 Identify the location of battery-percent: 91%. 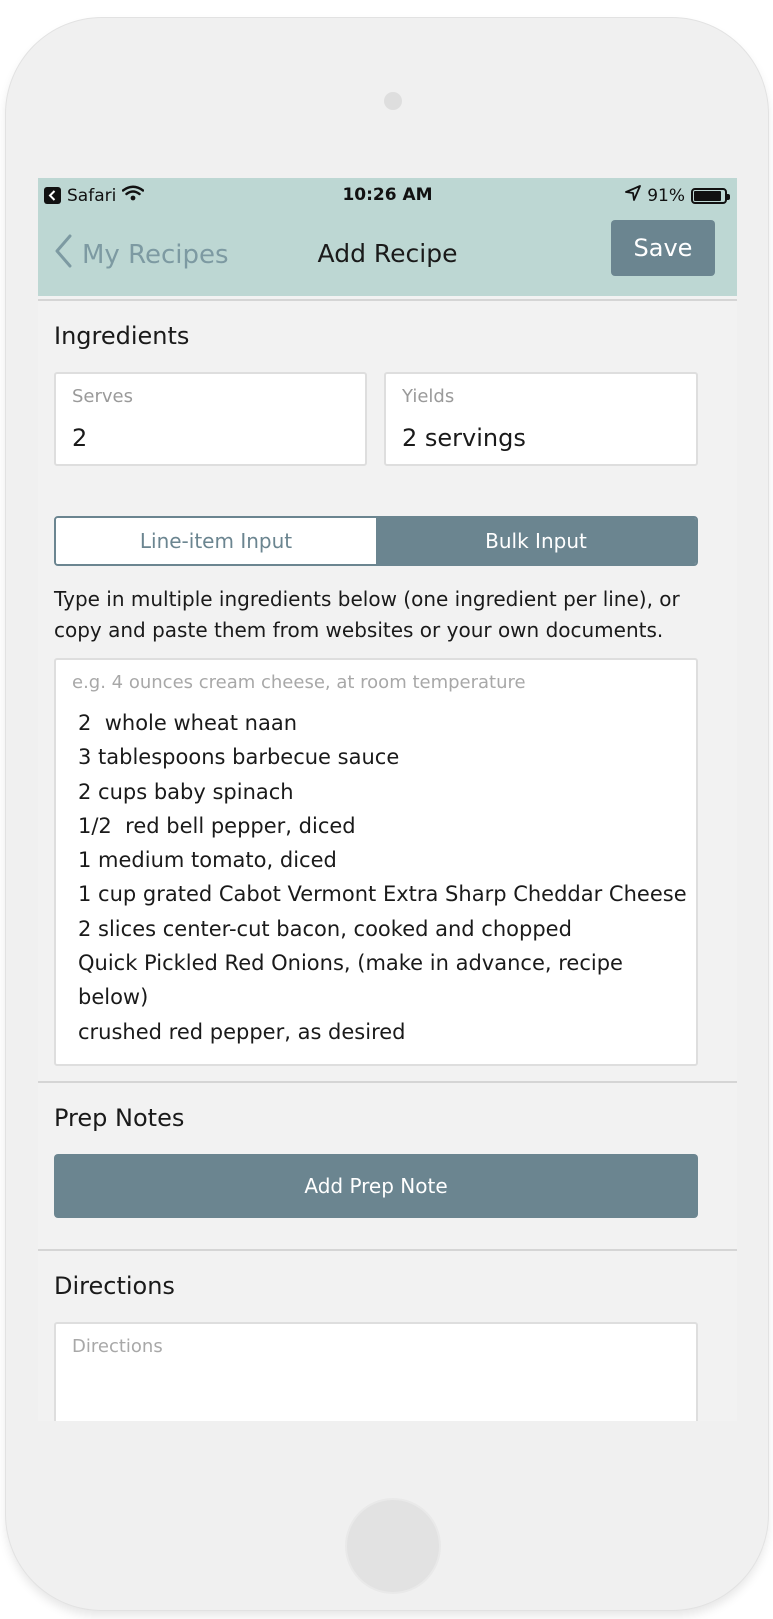
(666, 195).